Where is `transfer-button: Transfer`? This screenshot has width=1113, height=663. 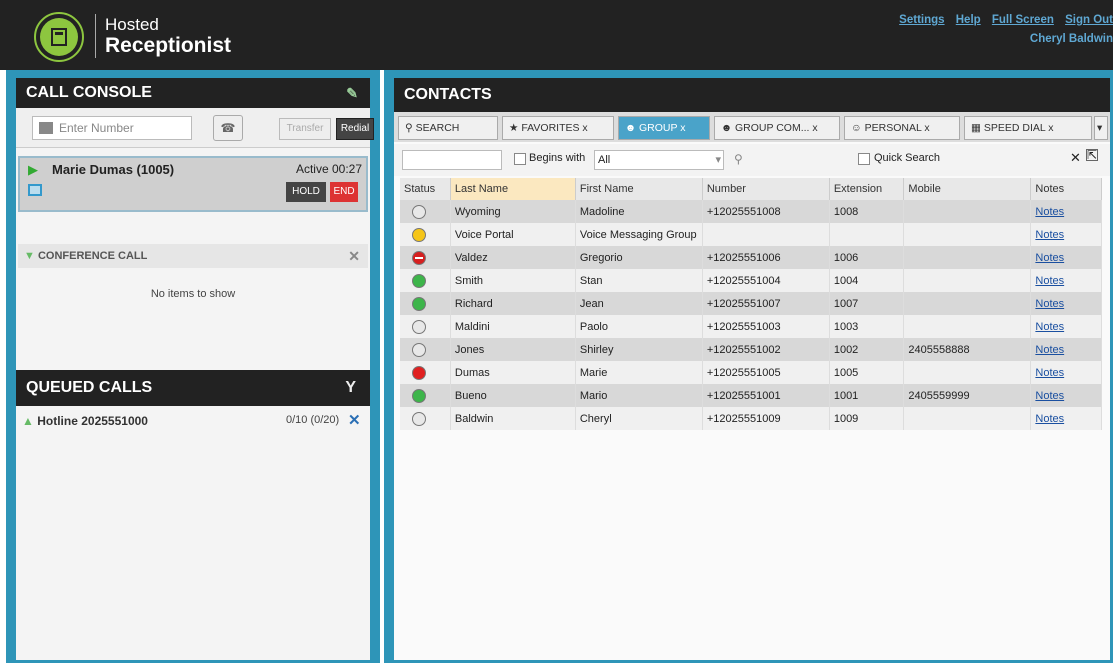
transfer-button: Transfer is located at coordinates (305, 129).